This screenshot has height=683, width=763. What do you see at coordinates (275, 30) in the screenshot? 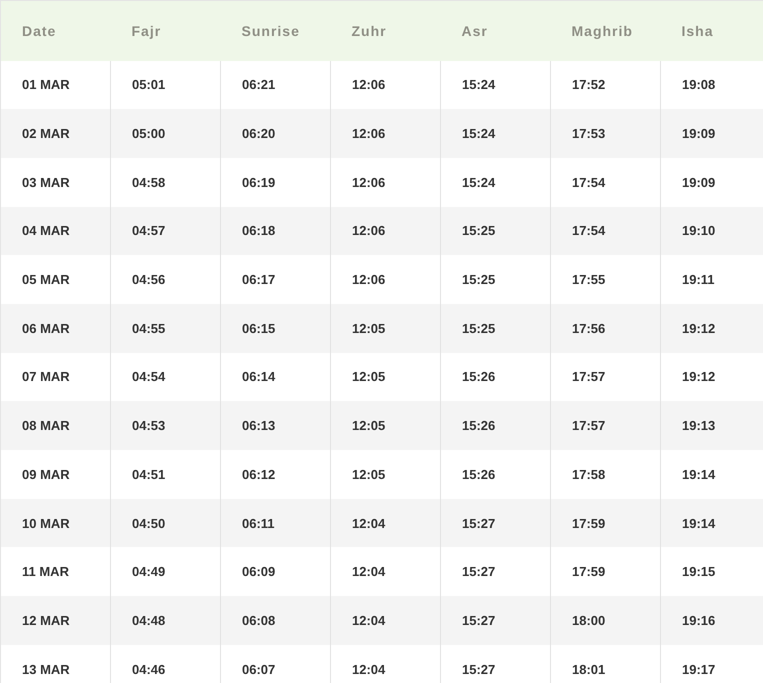
I see `column-header: Sunrise` at bounding box center [275, 30].